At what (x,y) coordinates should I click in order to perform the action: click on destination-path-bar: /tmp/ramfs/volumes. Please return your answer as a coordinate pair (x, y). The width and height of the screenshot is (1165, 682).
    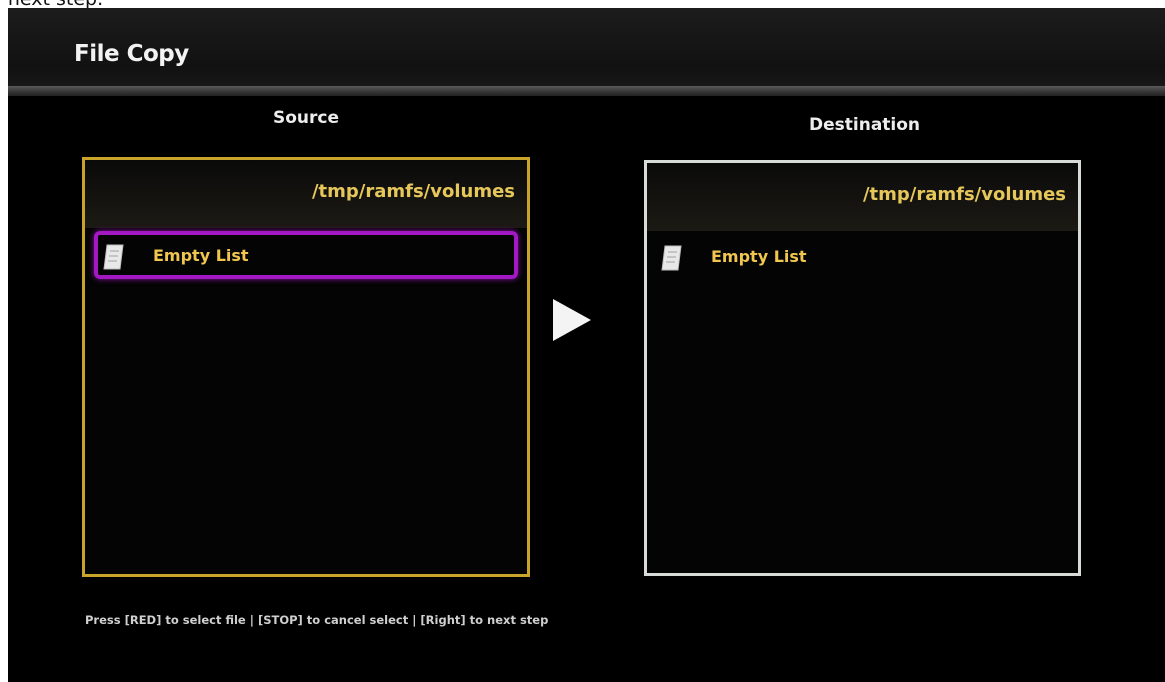
    Looking at the image, I should click on (862, 197).